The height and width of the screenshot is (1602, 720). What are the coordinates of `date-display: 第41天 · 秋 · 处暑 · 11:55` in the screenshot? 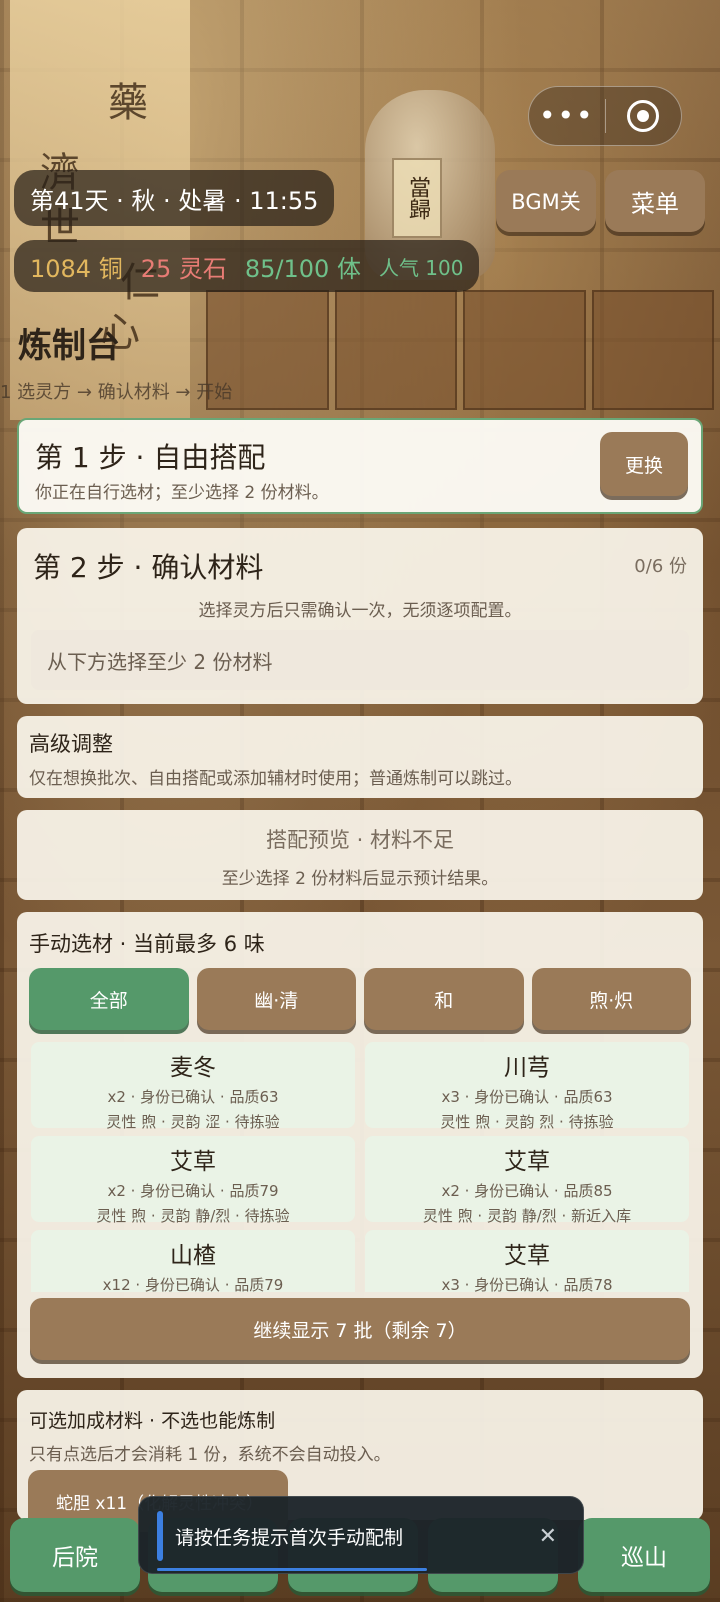 It's located at (174, 198).